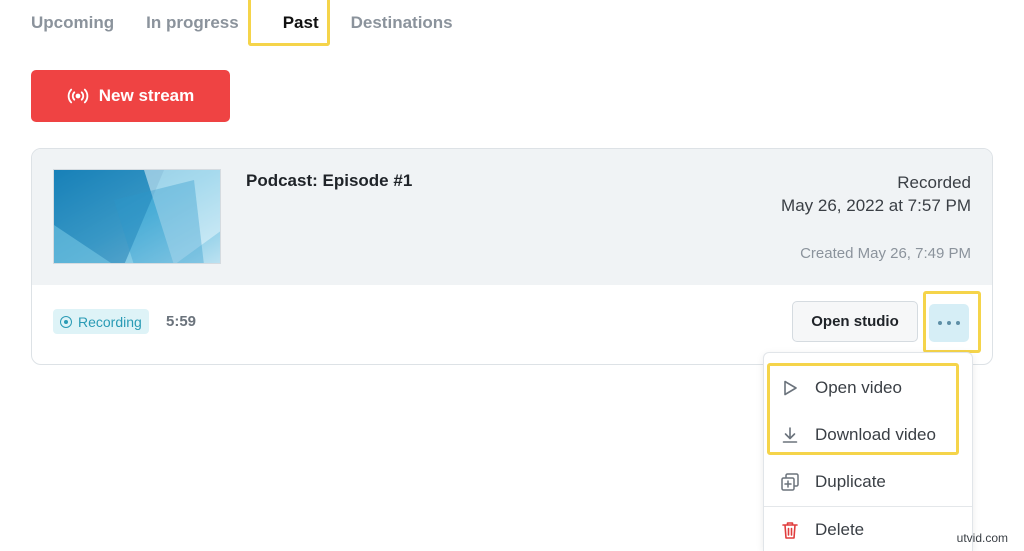 This screenshot has width=1024, height=551. Describe the element at coordinates (137, 216) in the screenshot. I see `stream-thumbnail` at that location.